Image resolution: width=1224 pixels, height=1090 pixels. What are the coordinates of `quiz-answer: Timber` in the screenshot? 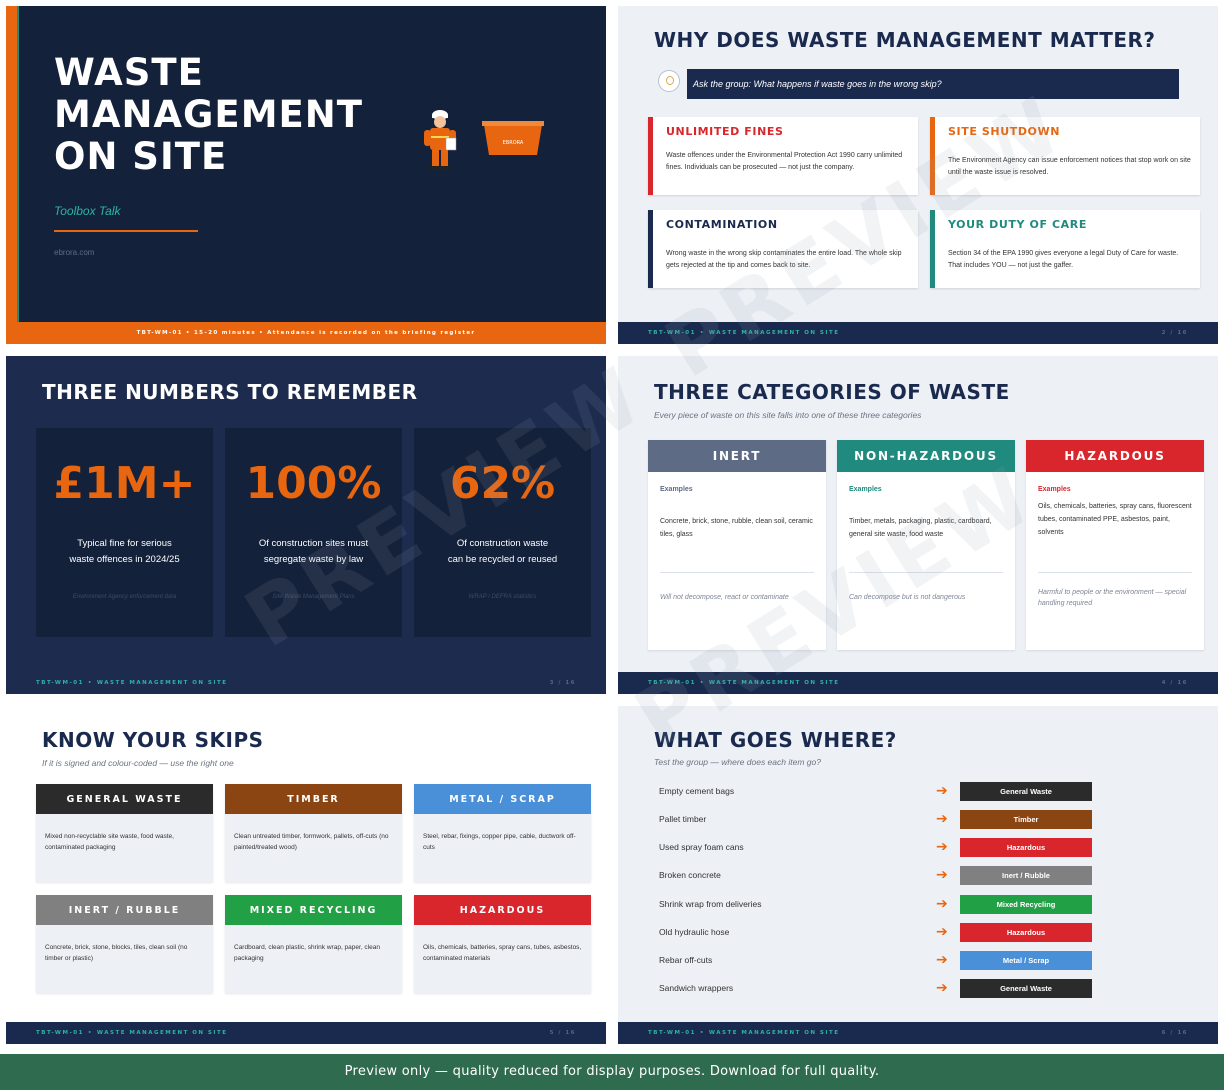 It's located at (1026, 819).